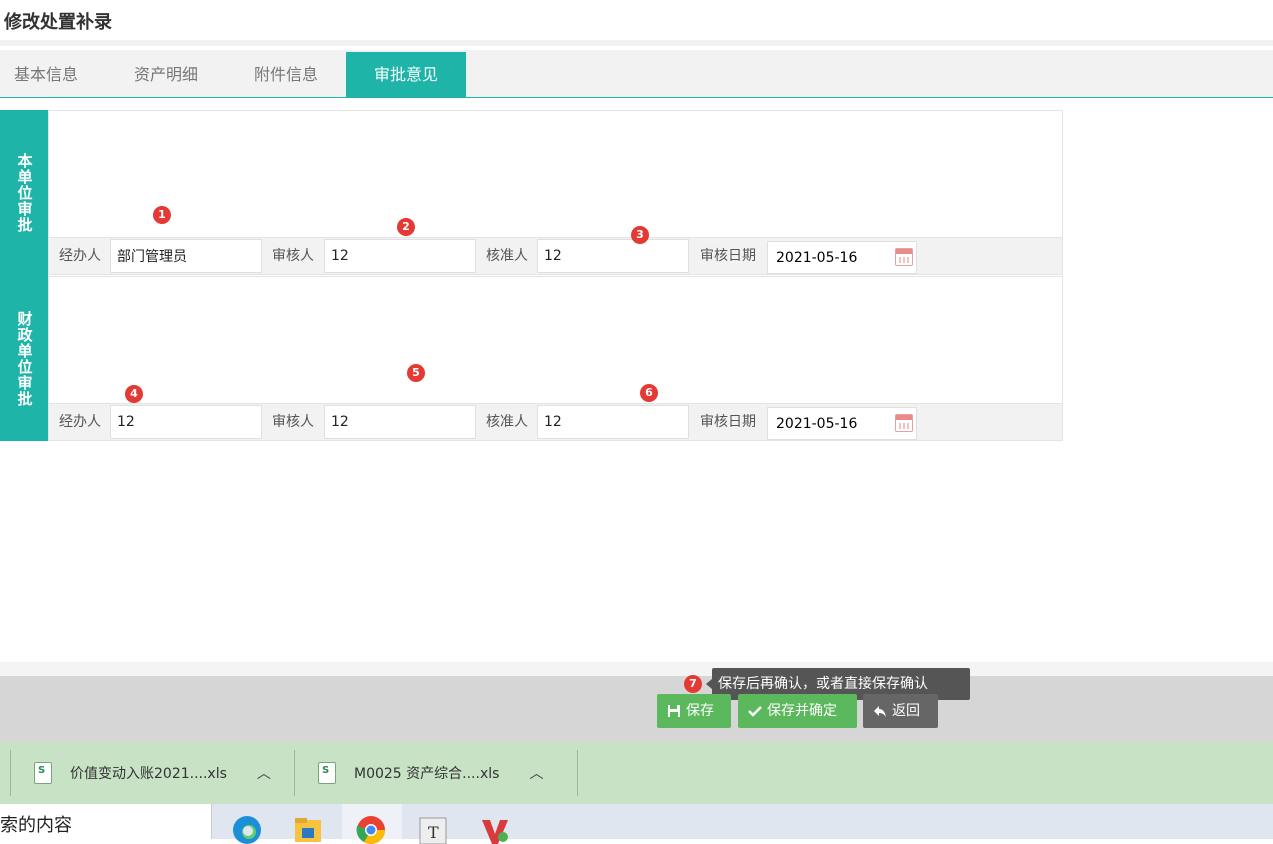  Describe the element at coordinates (674, 711) in the screenshot. I see `floppy-disk-icon` at that location.